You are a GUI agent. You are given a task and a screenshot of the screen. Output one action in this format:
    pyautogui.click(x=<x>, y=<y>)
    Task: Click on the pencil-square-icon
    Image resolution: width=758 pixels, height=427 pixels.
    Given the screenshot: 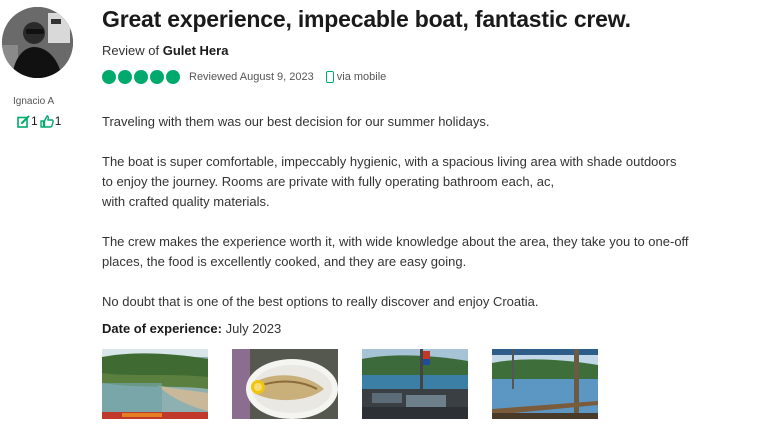 What is the action you would take?
    pyautogui.click(x=23, y=121)
    